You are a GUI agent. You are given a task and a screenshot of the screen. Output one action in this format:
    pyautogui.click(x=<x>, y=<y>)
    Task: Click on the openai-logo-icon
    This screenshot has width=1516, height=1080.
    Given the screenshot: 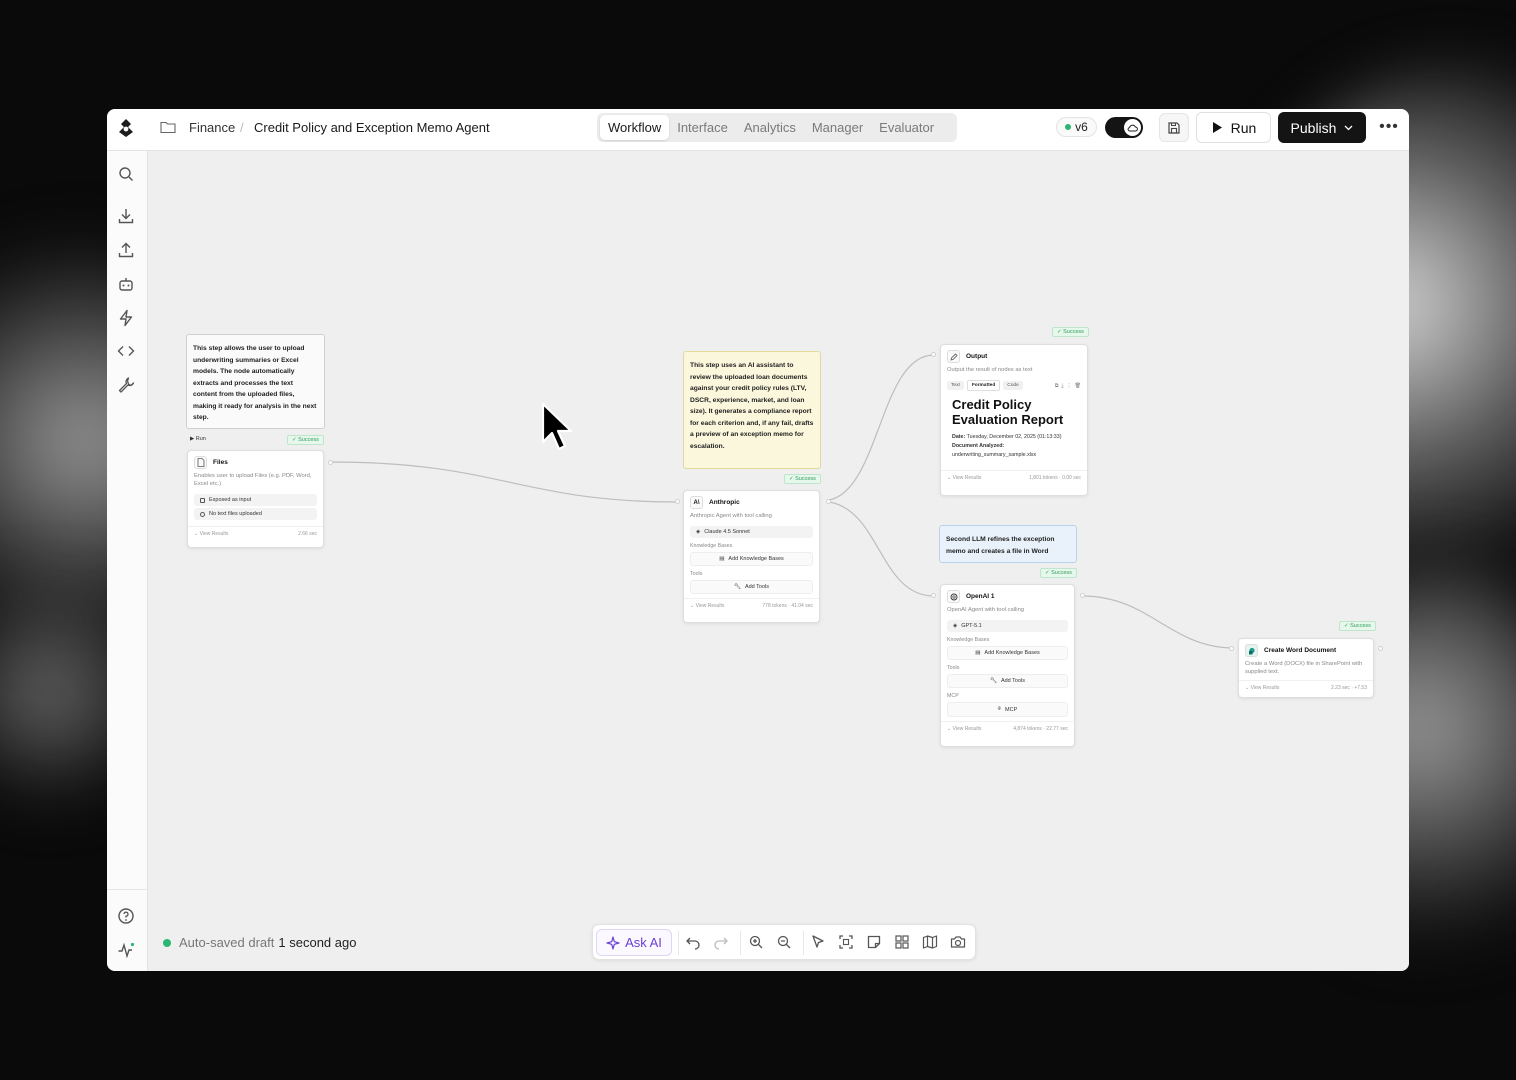 What is the action you would take?
    pyautogui.click(x=953, y=596)
    